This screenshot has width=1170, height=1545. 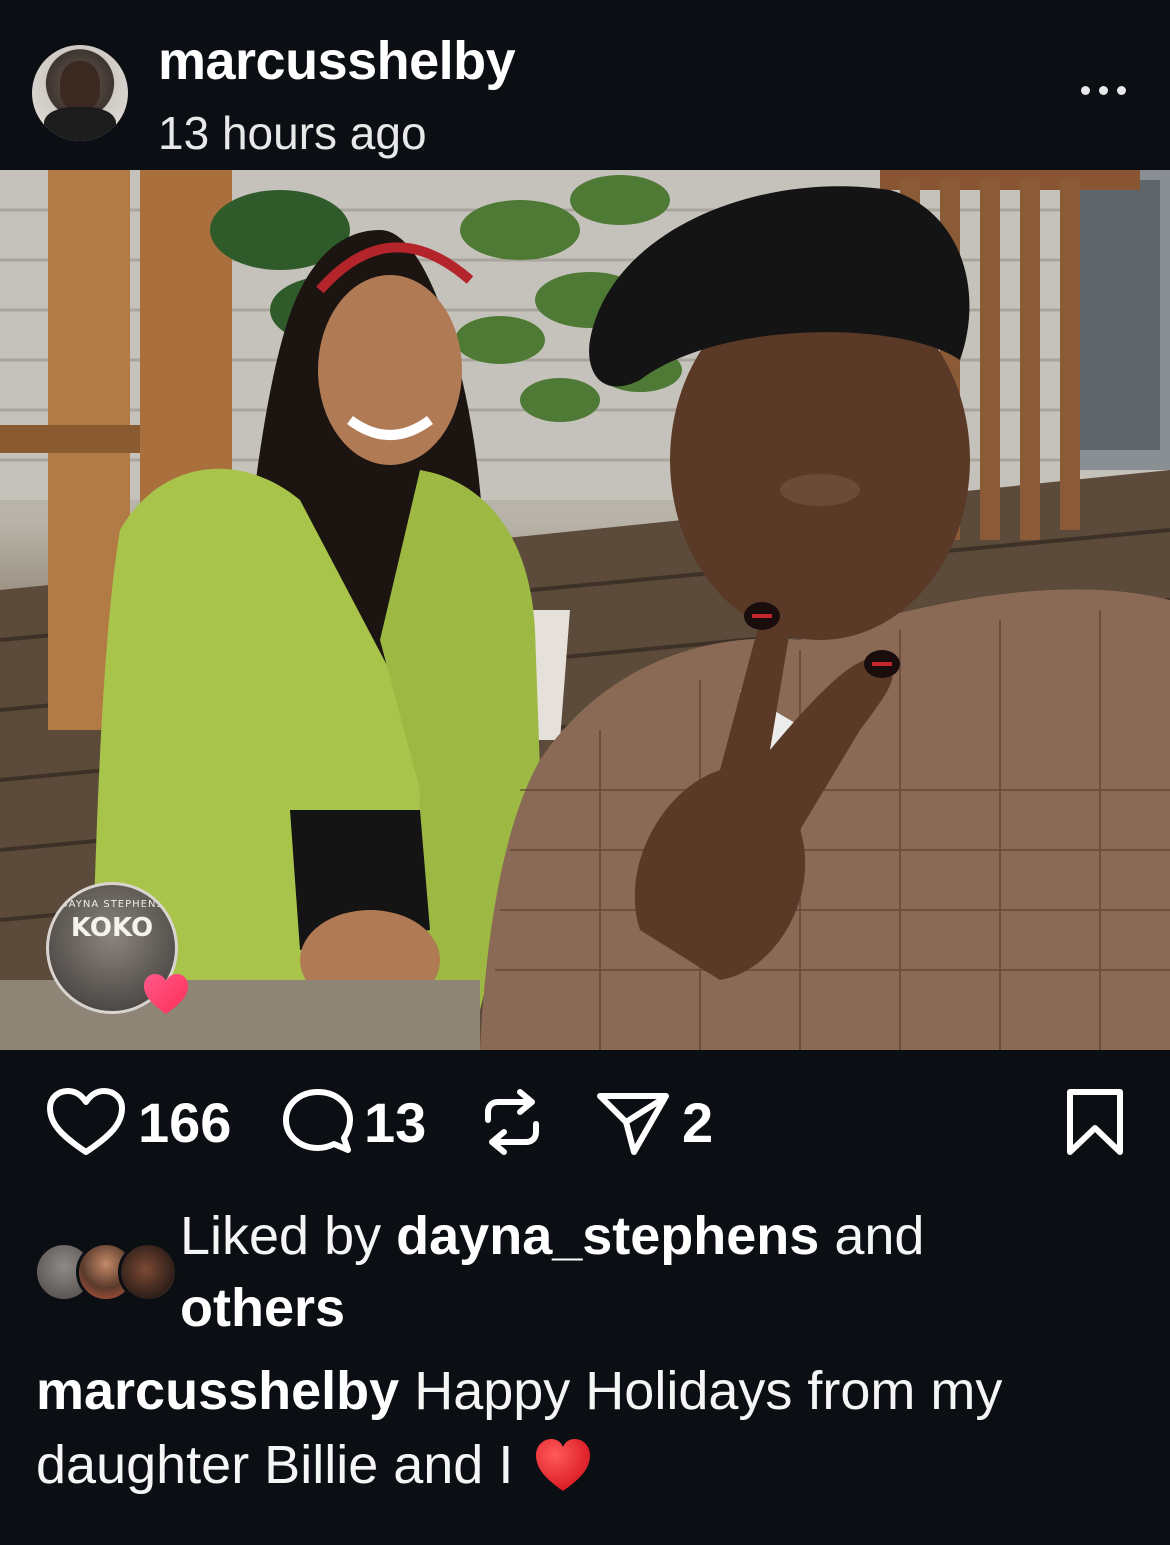 I want to click on liker-avatar, so click(x=148, y=1272).